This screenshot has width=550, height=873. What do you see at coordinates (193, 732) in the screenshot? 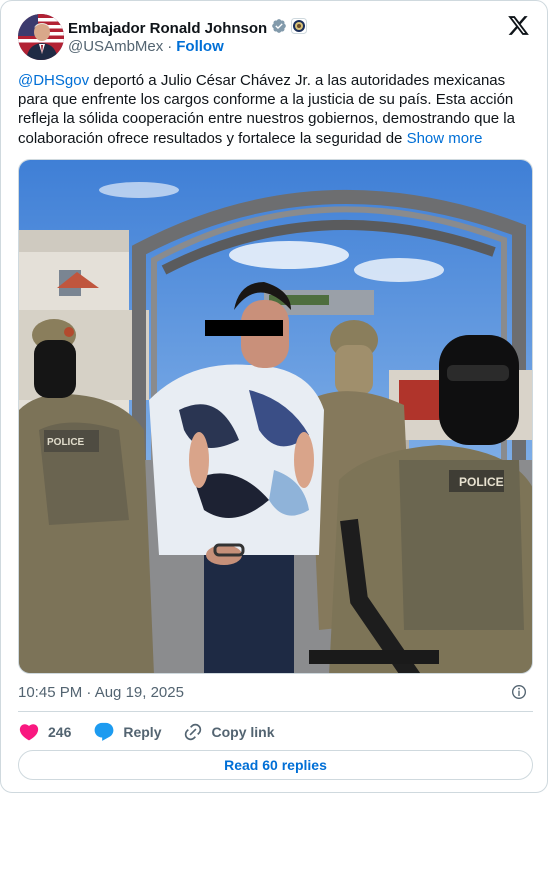
I see `link-icon` at bounding box center [193, 732].